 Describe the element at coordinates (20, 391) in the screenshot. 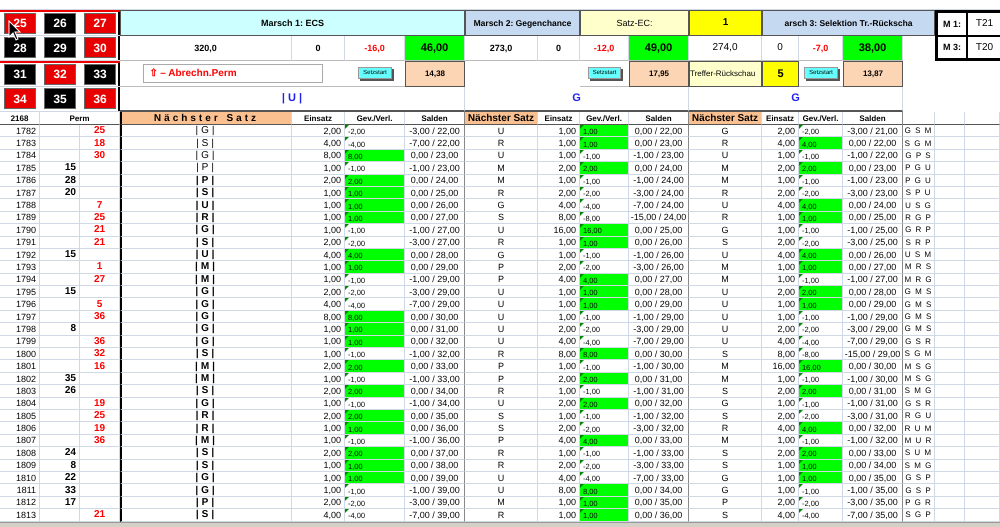

I see `table-cell: 1803` at that location.